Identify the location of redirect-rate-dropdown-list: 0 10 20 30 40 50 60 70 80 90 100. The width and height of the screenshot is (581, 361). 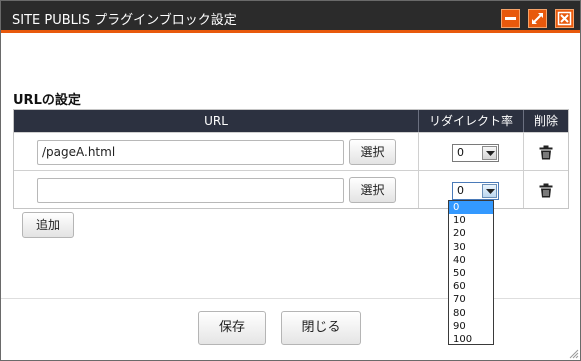
(471, 272).